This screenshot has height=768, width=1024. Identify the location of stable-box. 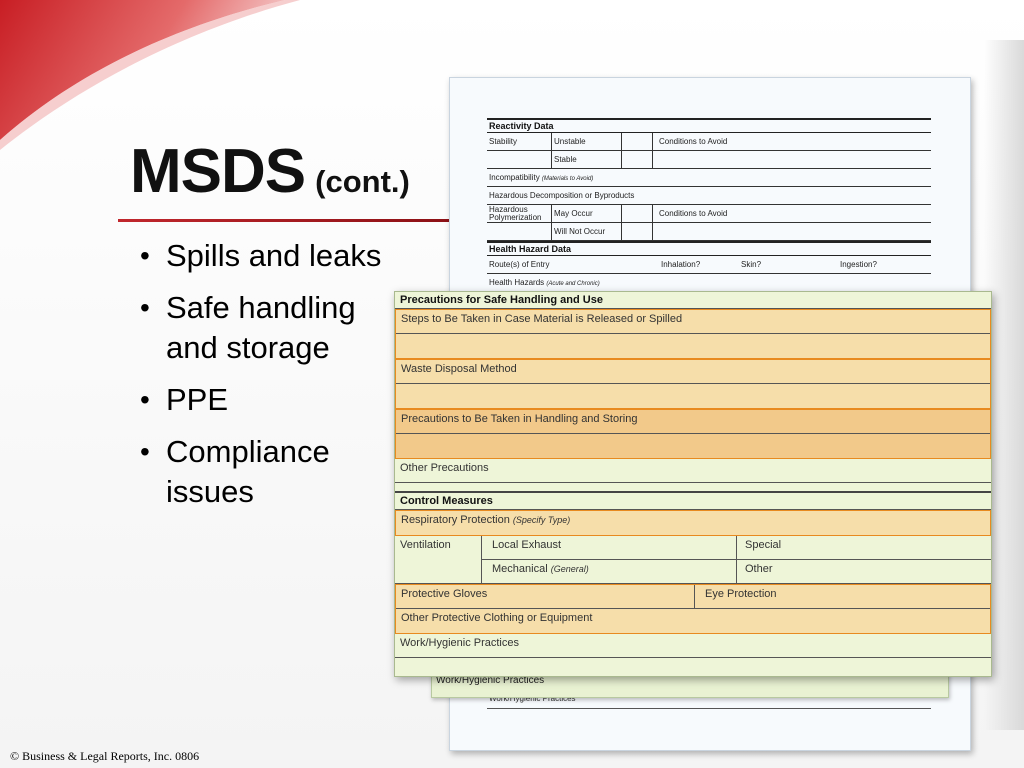
(636, 159).